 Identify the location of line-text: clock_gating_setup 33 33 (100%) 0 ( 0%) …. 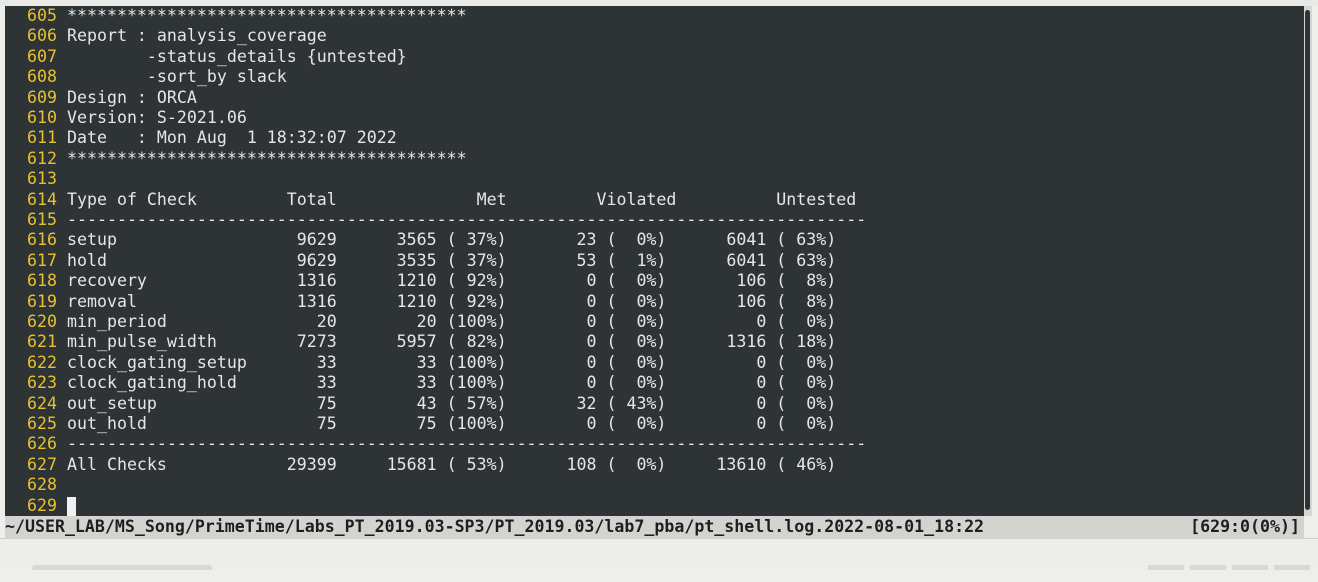
(452, 362).